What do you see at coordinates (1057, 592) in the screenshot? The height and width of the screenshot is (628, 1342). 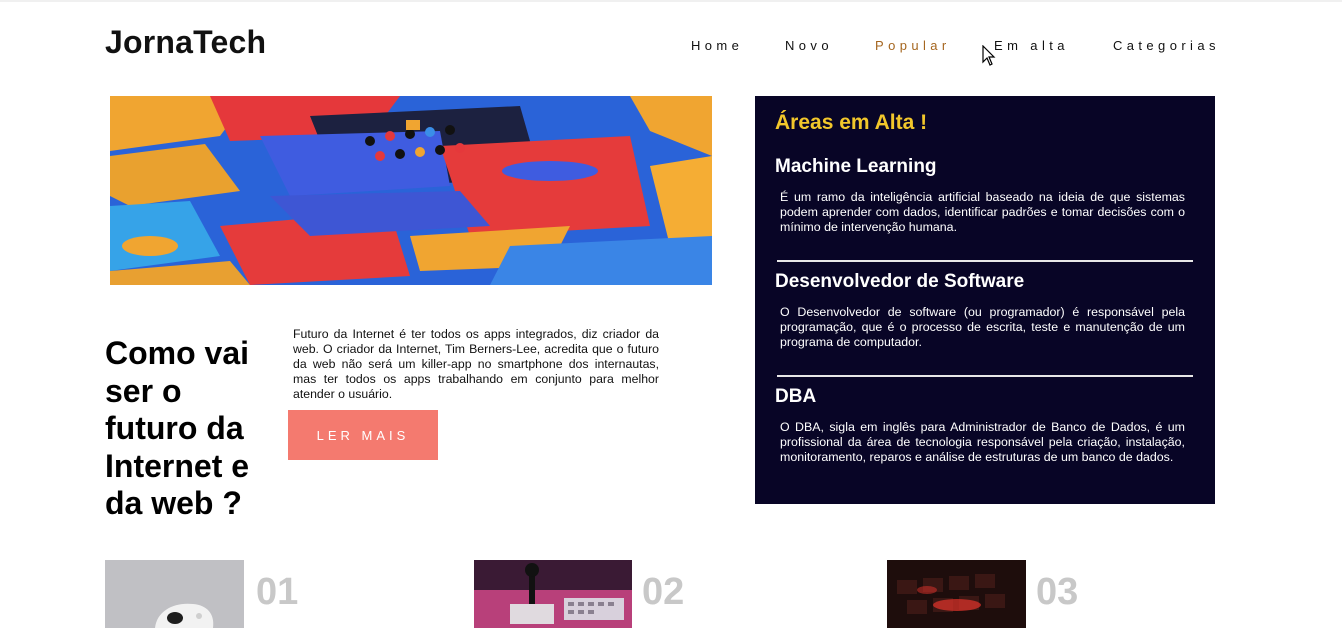 I see `card-3-number: 03` at bounding box center [1057, 592].